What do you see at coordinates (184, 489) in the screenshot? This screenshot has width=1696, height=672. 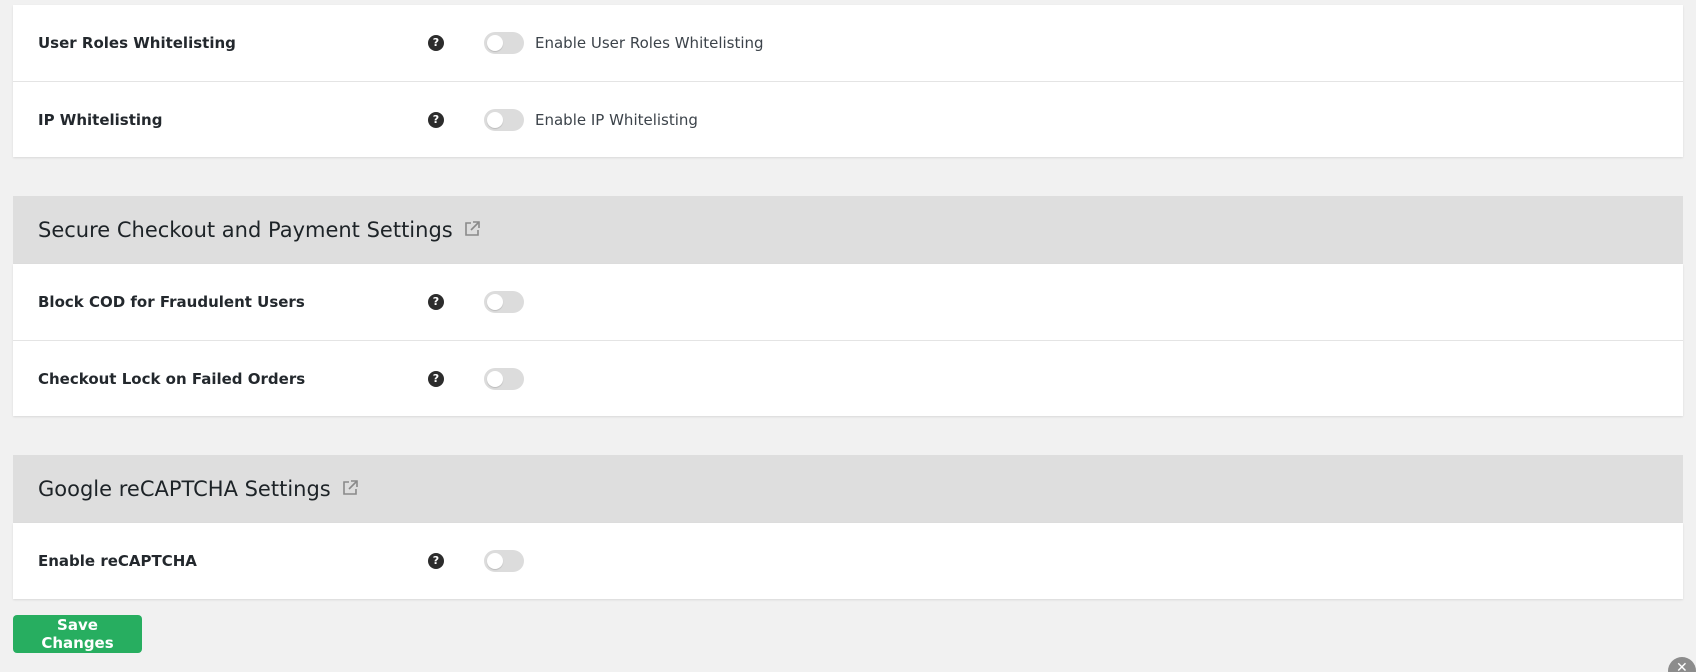 I see `section-title-text: Google reCAPTCHA Settings` at bounding box center [184, 489].